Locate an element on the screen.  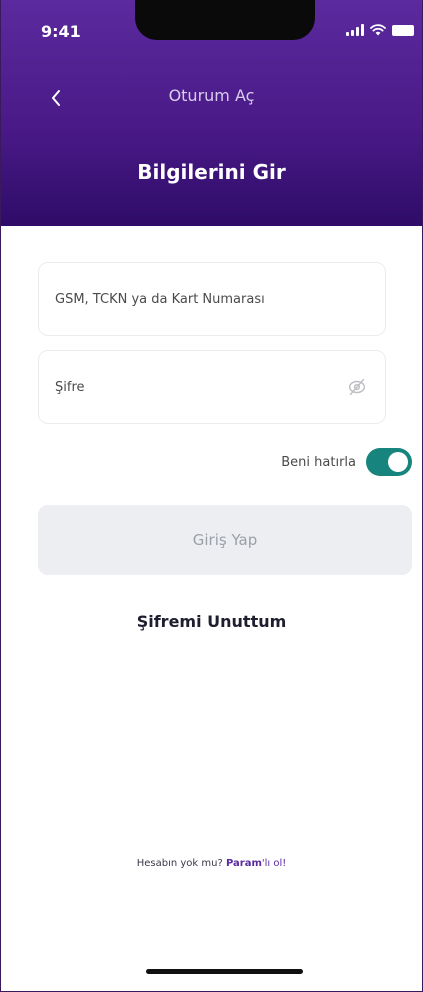
remember-me-label: Beni hatırla is located at coordinates (318, 462).